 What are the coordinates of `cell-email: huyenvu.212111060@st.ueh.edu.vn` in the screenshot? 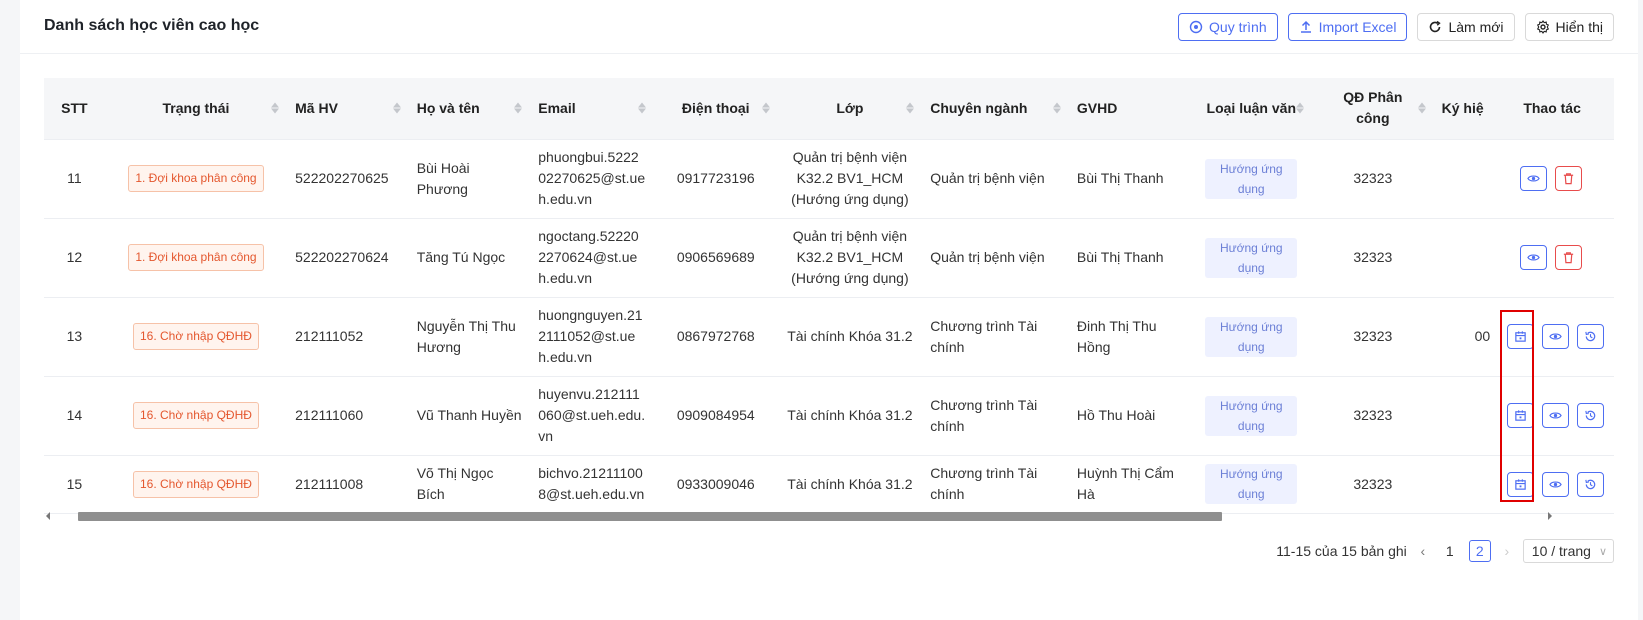 It's located at (592, 416).